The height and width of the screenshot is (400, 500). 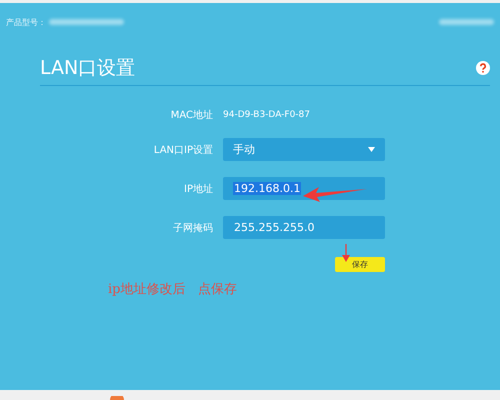 I want to click on field-label: IP地址, so click(x=198, y=189).